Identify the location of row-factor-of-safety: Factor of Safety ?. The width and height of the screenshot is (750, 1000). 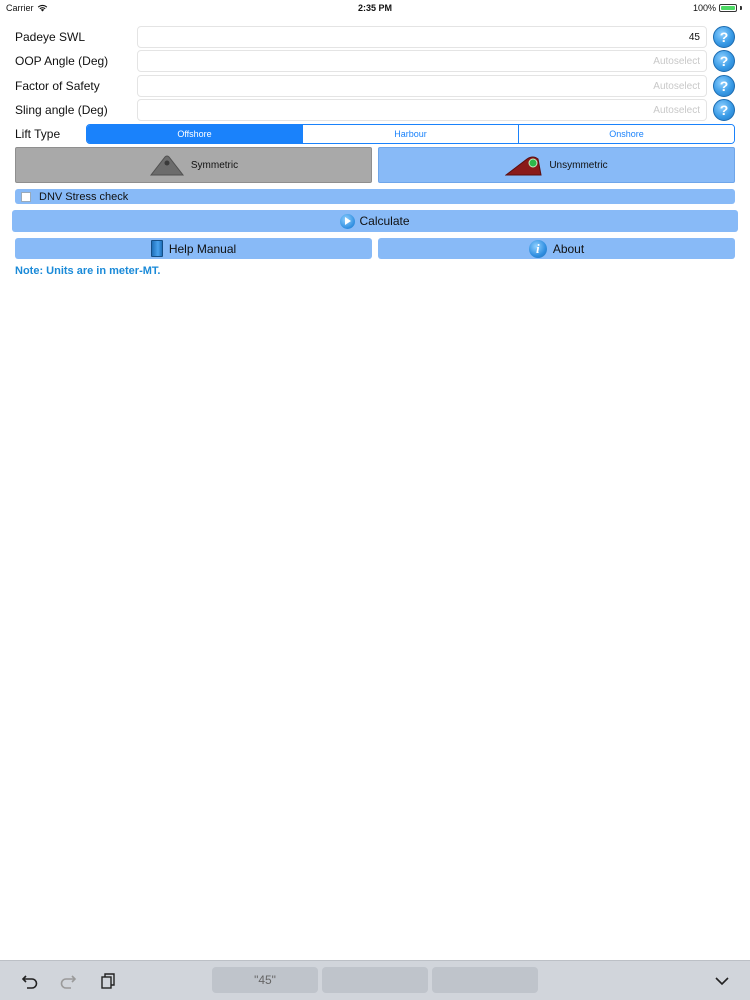
(375, 86).